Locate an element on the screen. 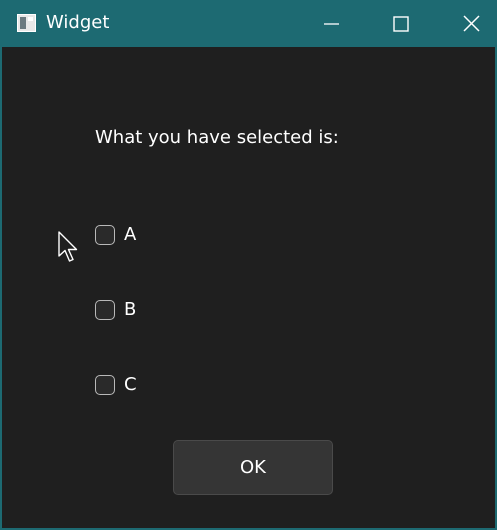 The image size is (497, 530). checkbox-option-a: A is located at coordinates (115, 235).